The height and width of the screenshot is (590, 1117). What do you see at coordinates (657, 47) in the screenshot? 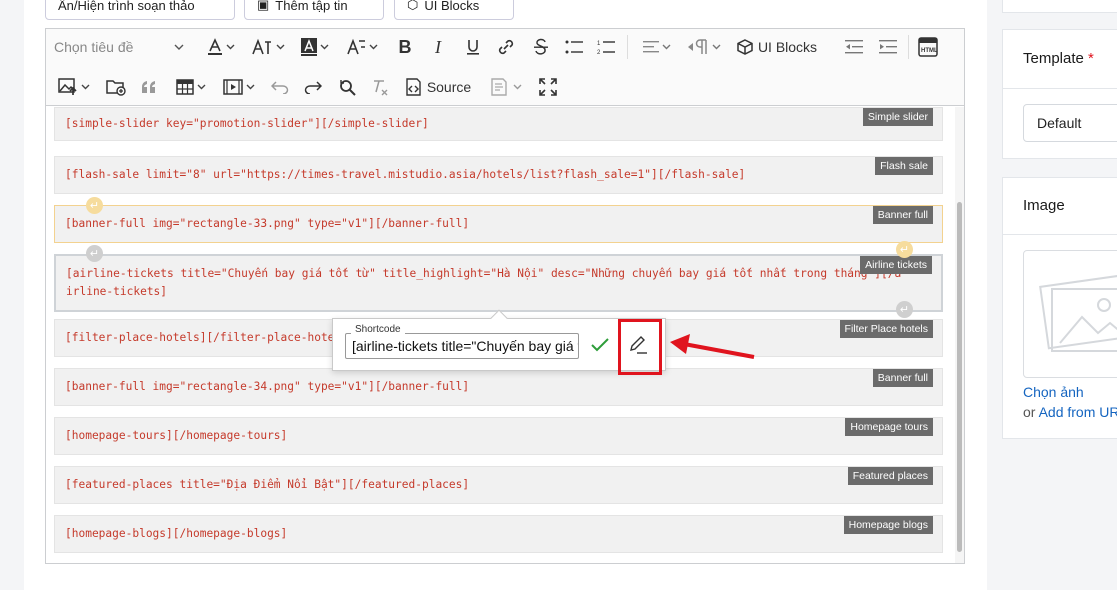
I see `alignment-button` at bounding box center [657, 47].